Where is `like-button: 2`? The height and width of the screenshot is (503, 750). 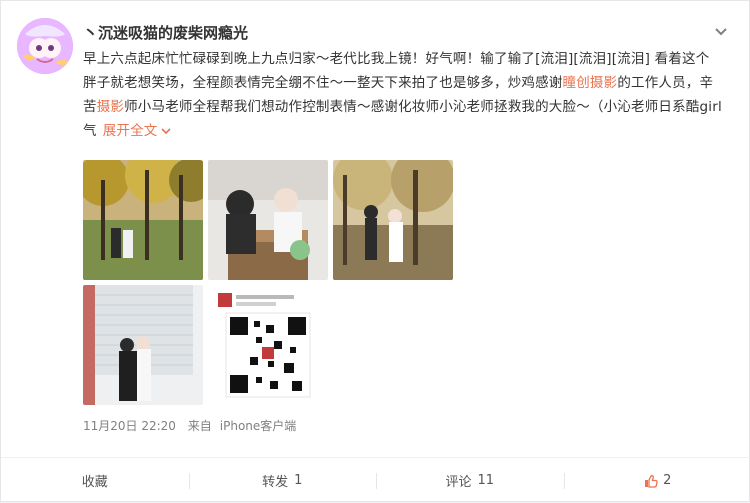 like-button: 2 is located at coordinates (657, 480).